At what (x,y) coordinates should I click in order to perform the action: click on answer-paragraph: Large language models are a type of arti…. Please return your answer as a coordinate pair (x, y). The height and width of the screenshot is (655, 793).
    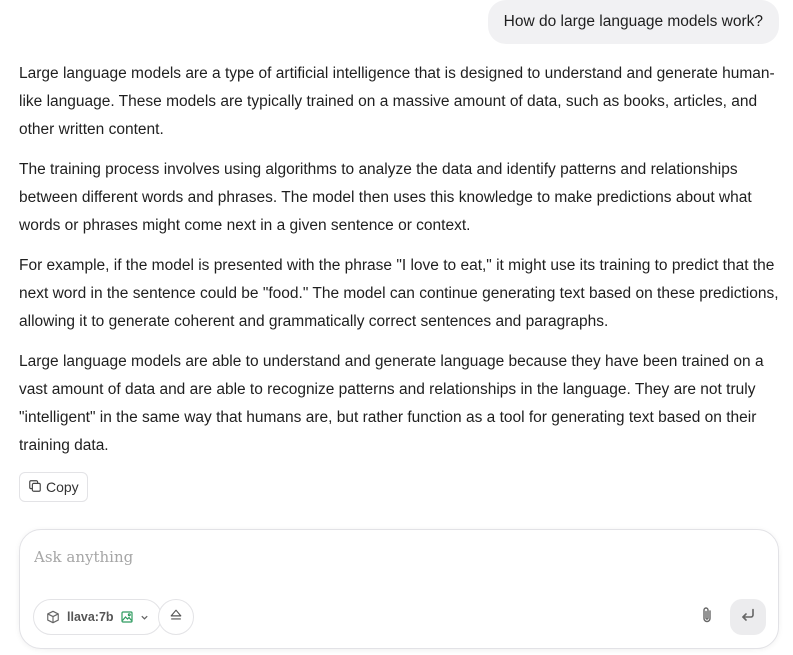
    Looking at the image, I should click on (397, 101).